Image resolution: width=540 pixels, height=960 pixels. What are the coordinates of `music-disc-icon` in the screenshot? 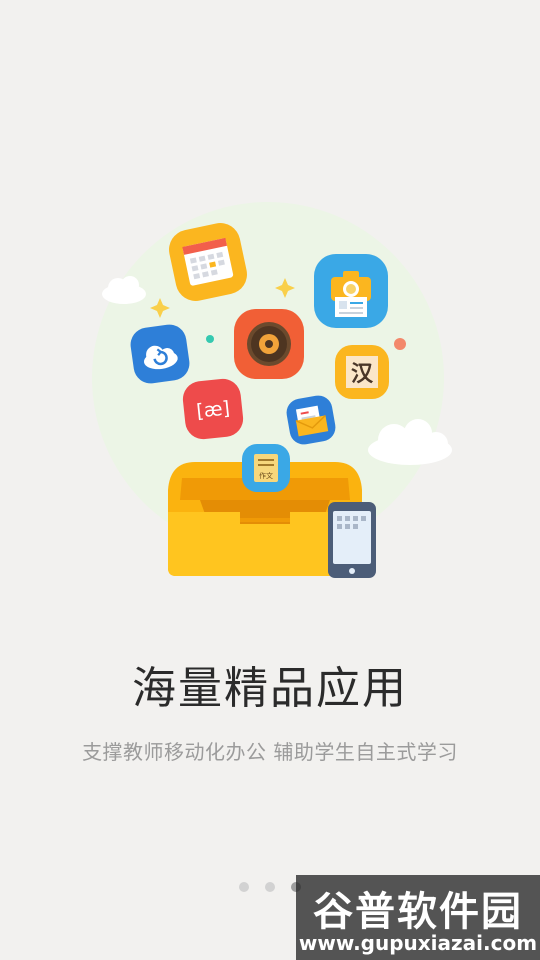 It's located at (269, 344).